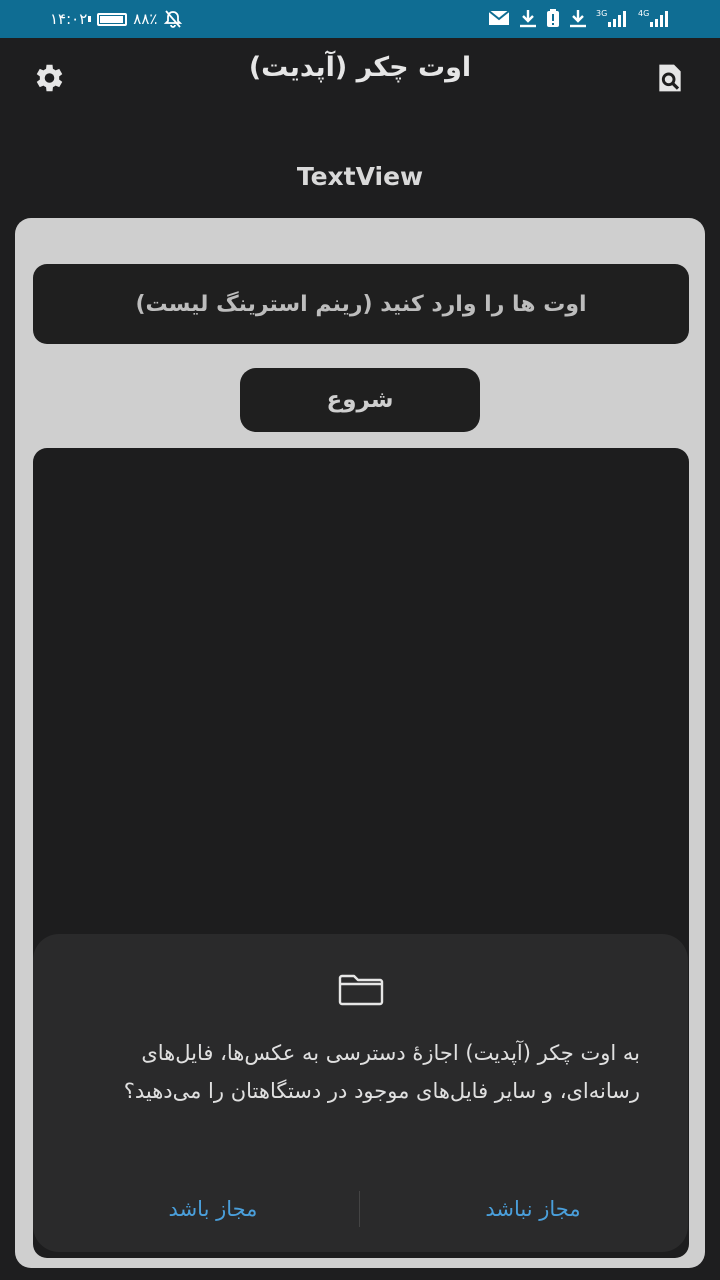 The width and height of the screenshot is (720, 1280). What do you see at coordinates (173, 19) in the screenshot?
I see `notifications-muted-icon` at bounding box center [173, 19].